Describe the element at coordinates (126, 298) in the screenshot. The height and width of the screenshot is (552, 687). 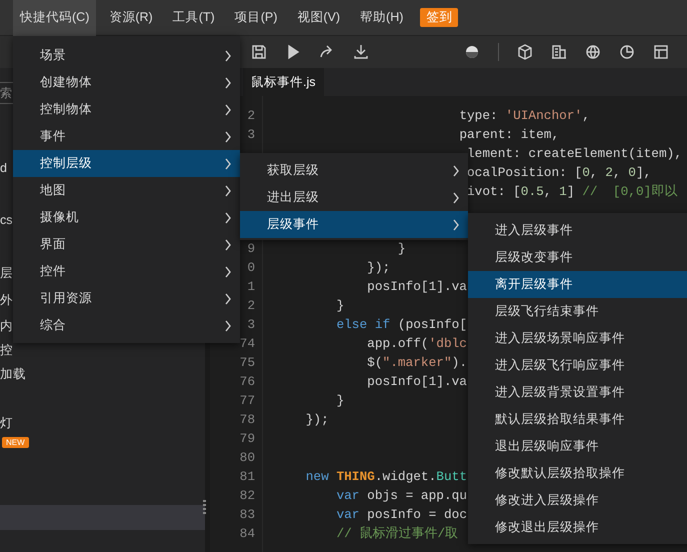
I see `menu-item: 引用资源` at that location.